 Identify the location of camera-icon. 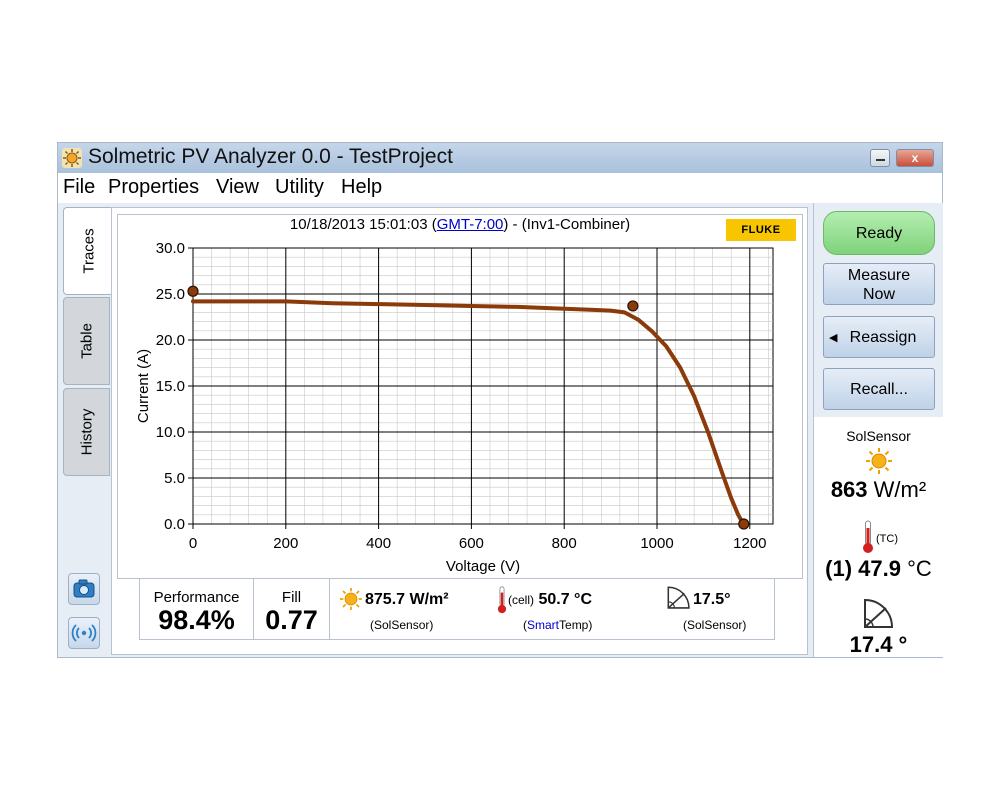
(84, 588).